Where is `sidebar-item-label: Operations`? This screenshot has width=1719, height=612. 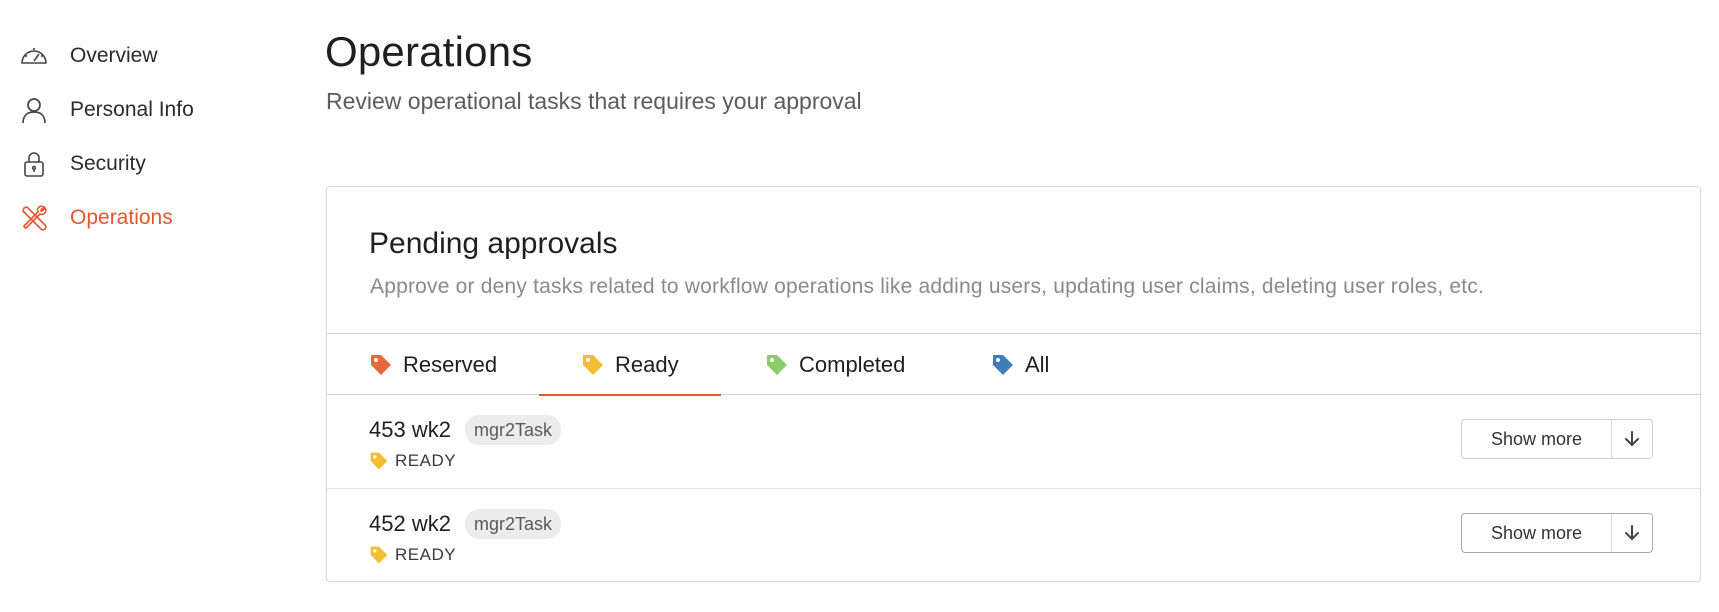 sidebar-item-label: Operations is located at coordinates (121, 217).